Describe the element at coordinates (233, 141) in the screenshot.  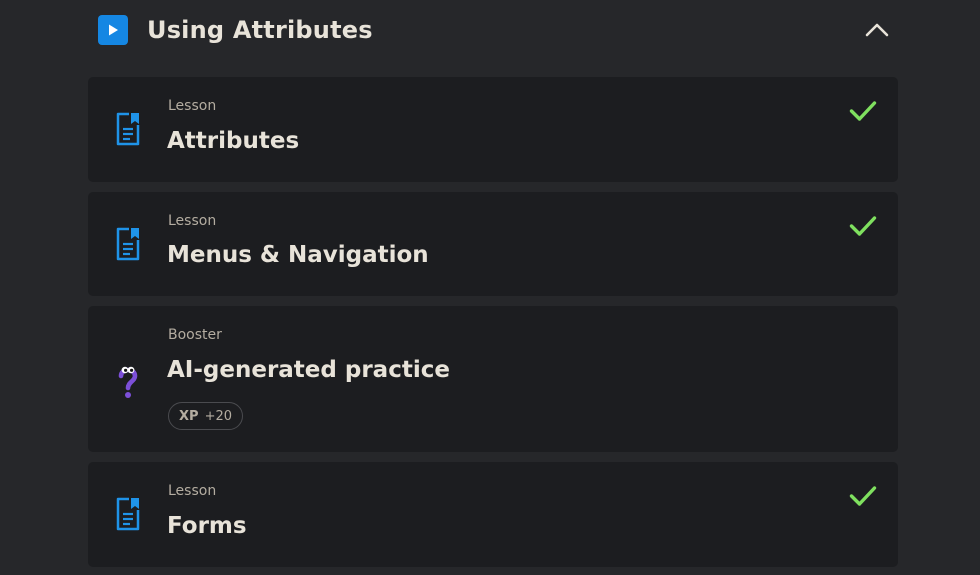
I see `item-title: Attributes` at that location.